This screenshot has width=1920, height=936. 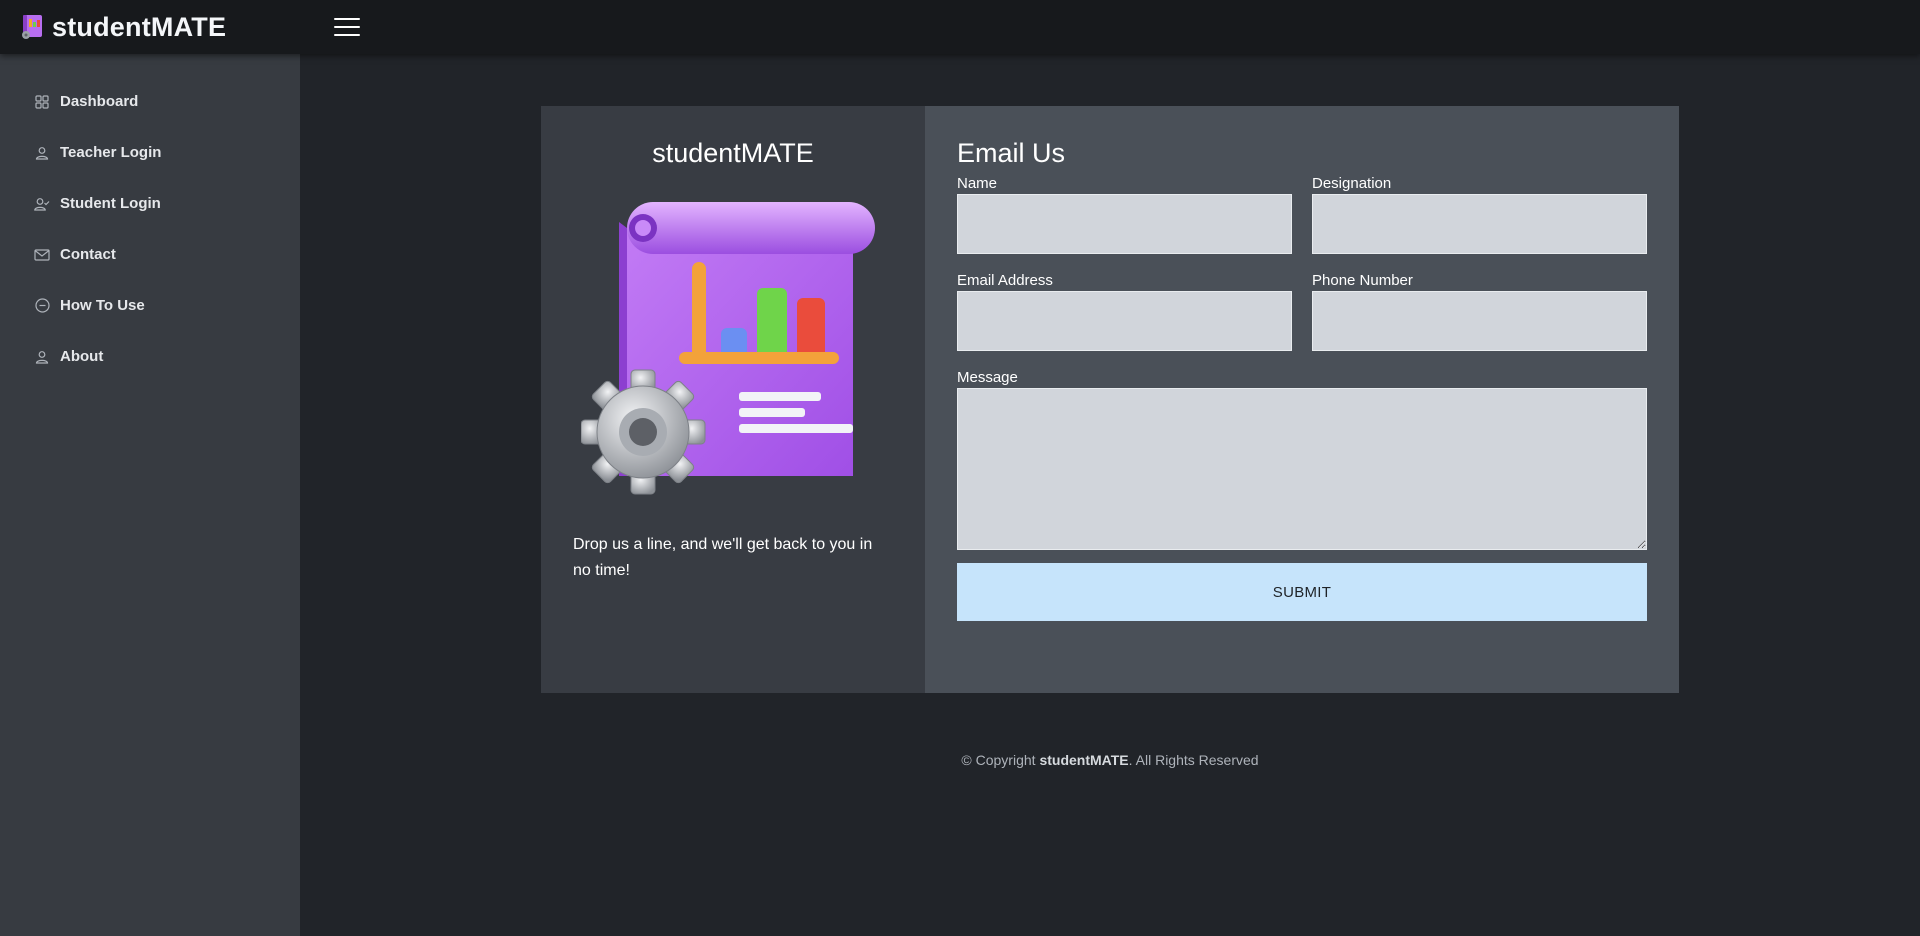 I want to click on phone-label: Phone Number, so click(x=1362, y=280).